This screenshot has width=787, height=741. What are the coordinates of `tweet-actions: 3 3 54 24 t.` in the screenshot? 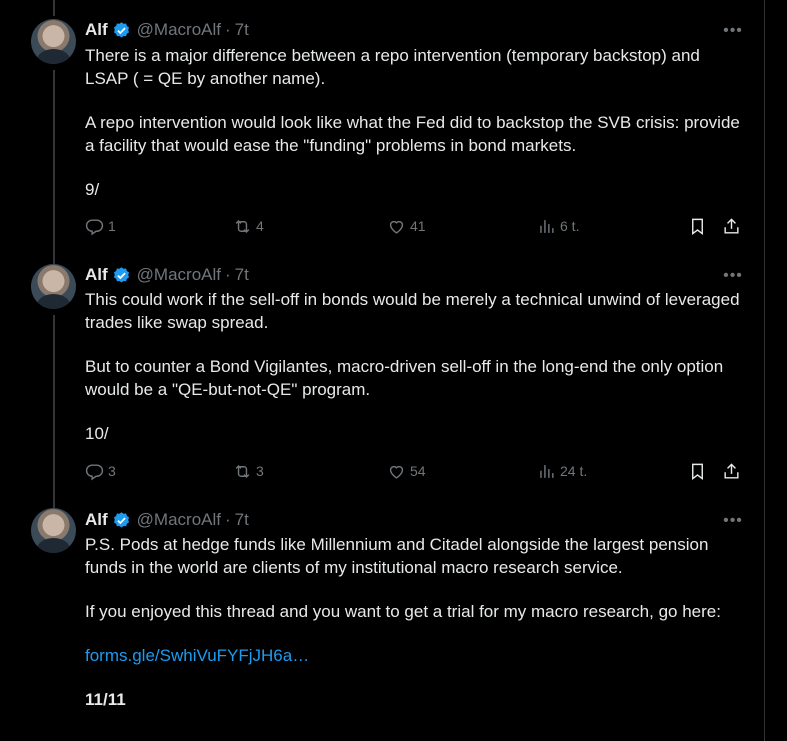 It's located at (415, 471).